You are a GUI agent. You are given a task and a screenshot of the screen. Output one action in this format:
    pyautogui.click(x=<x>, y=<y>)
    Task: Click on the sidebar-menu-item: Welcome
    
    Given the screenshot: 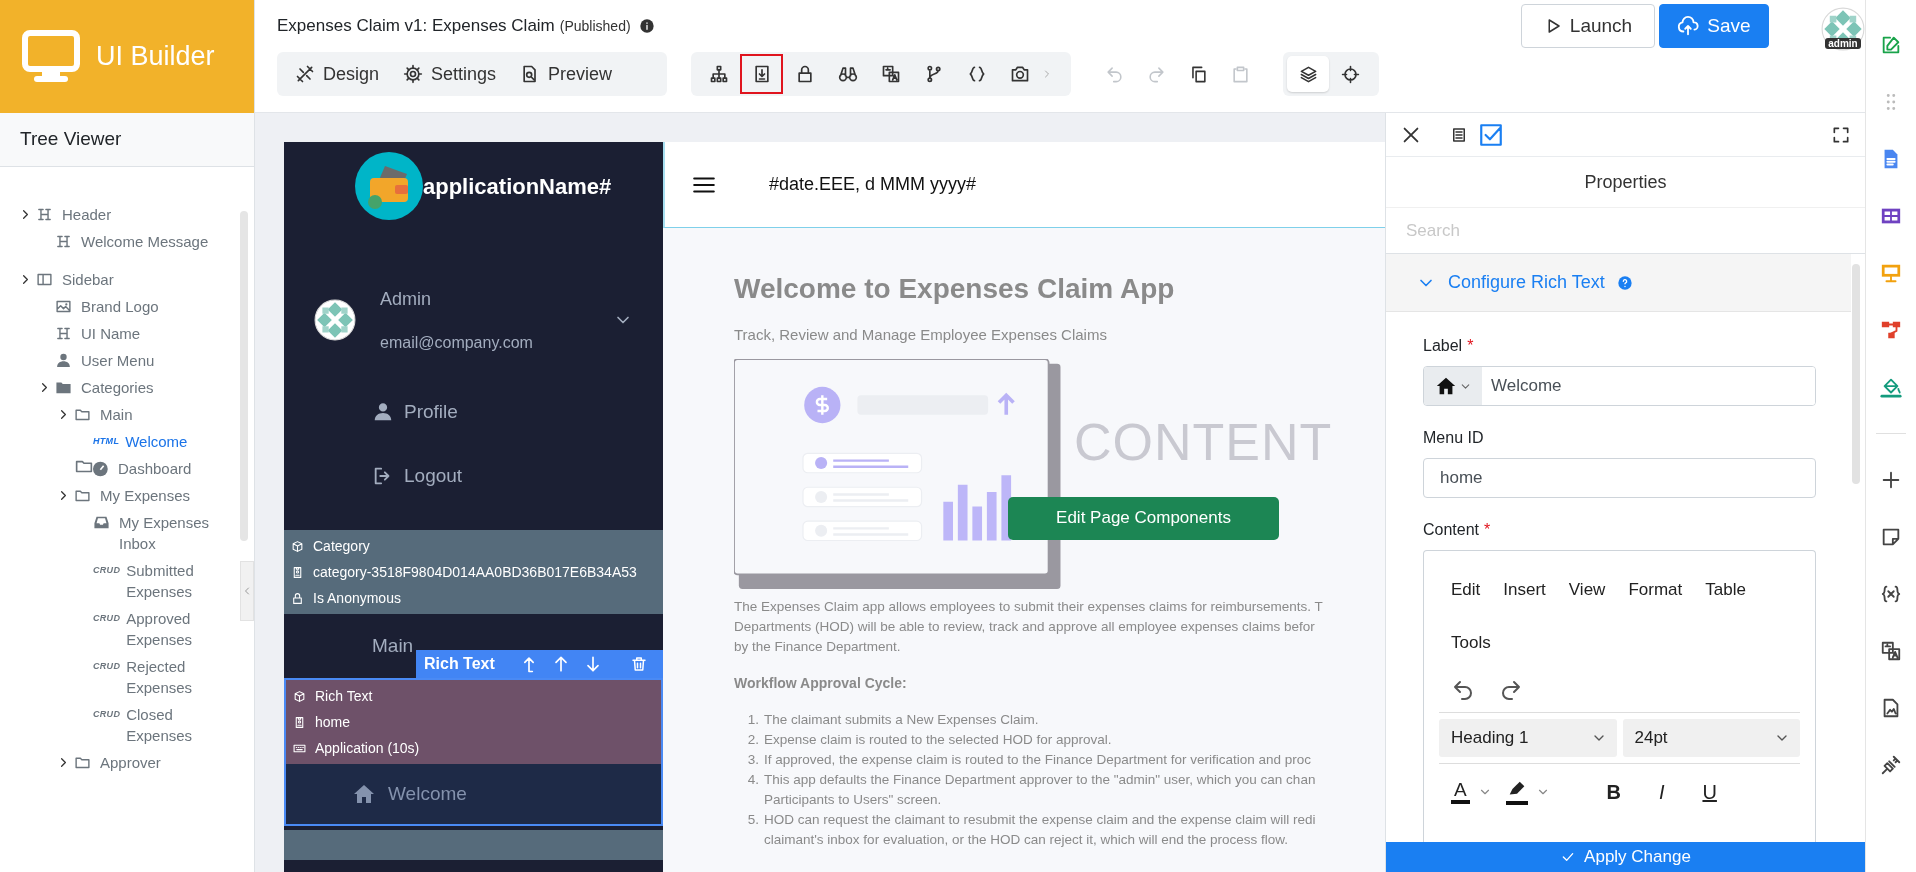 What is the action you would take?
    pyautogui.click(x=473, y=794)
    